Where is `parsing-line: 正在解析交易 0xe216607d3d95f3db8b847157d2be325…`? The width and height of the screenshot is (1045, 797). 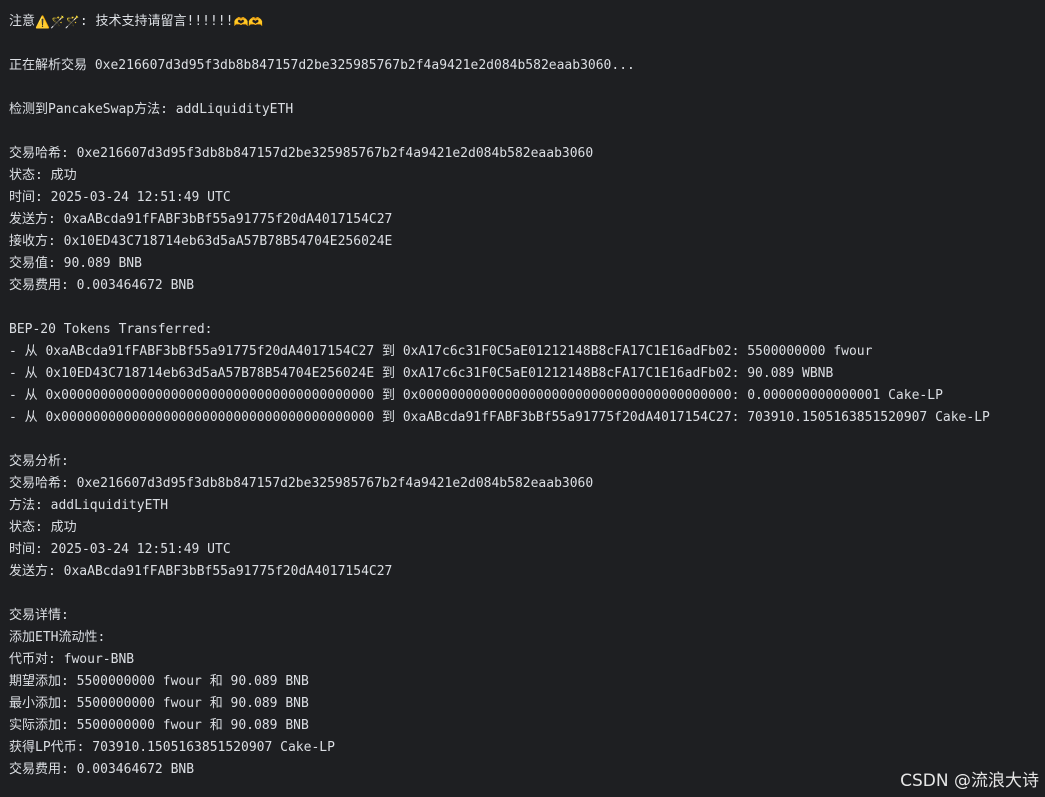
parsing-line: 正在解析交易 0xe216607d3d95f3db8b847157d2be325… is located at coordinates (322, 65).